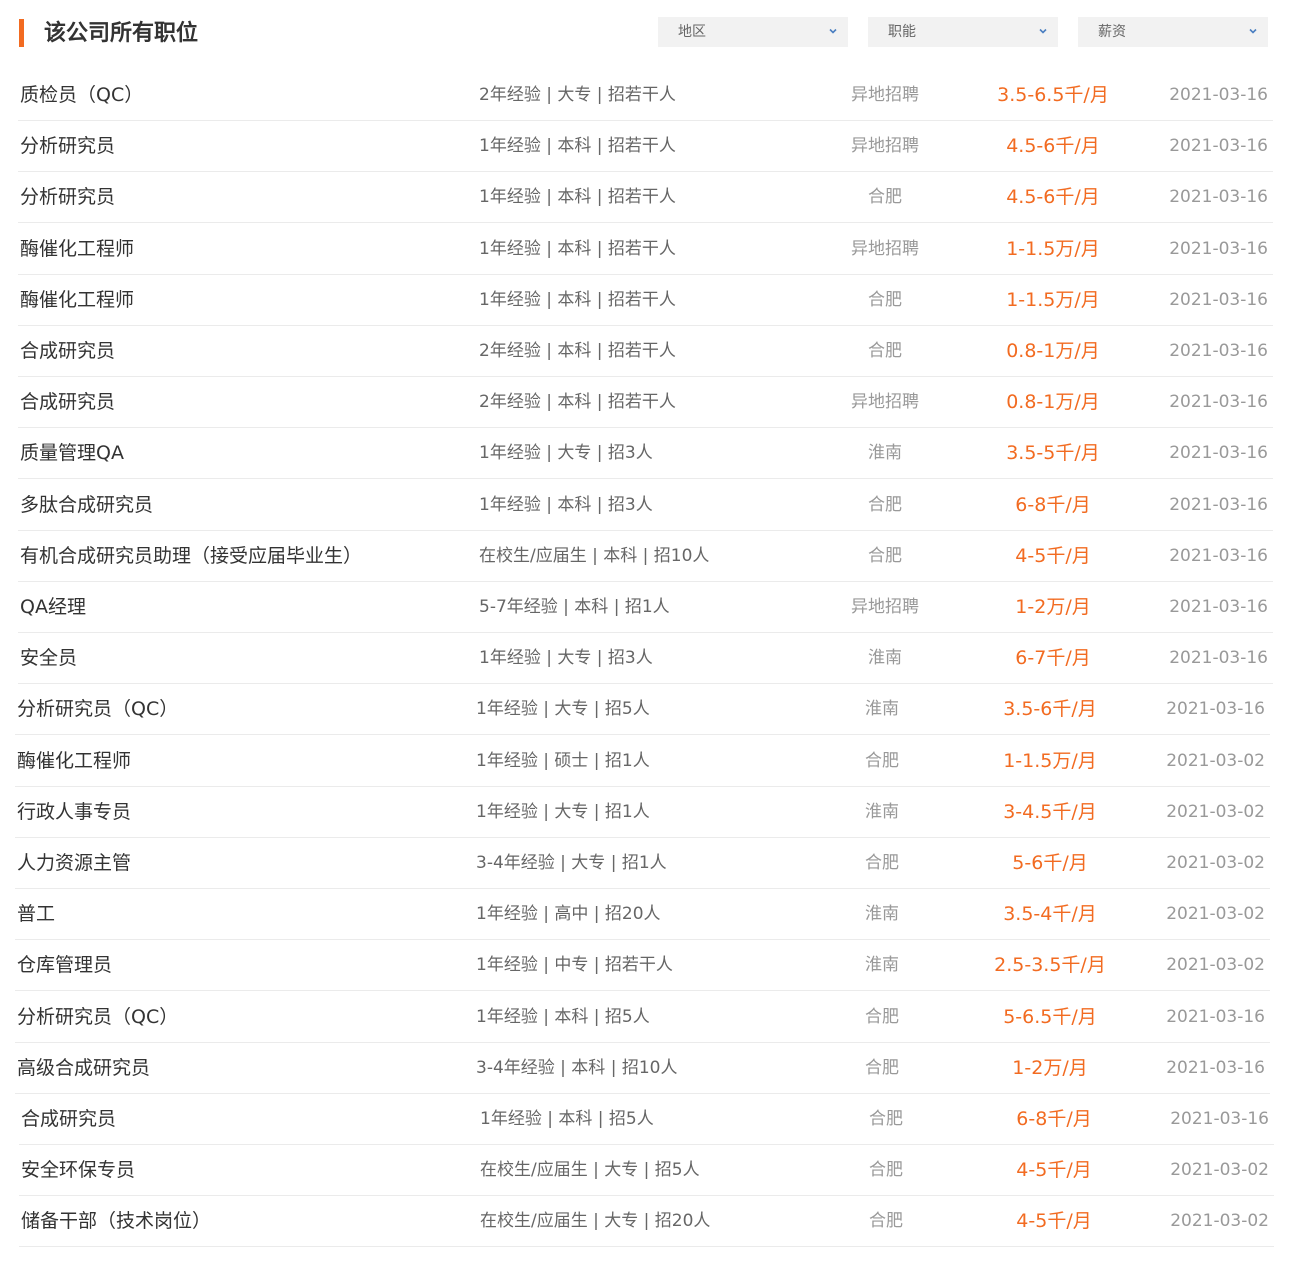  Describe the element at coordinates (563, 812) in the screenshot. I see `job-requirements: 1年经验 | 大专 | 招1人` at that location.